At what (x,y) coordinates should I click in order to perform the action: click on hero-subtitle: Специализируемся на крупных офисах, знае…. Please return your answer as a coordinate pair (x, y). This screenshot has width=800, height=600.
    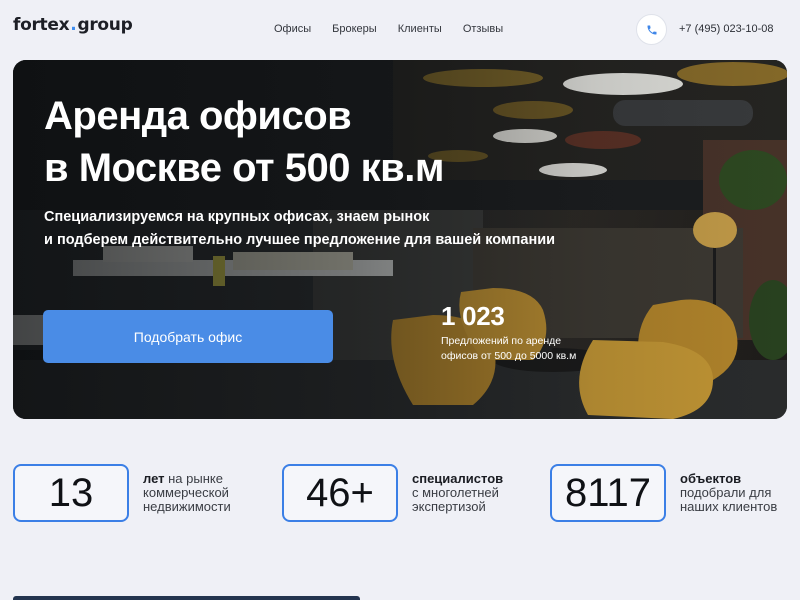
    Looking at the image, I should click on (324, 229).